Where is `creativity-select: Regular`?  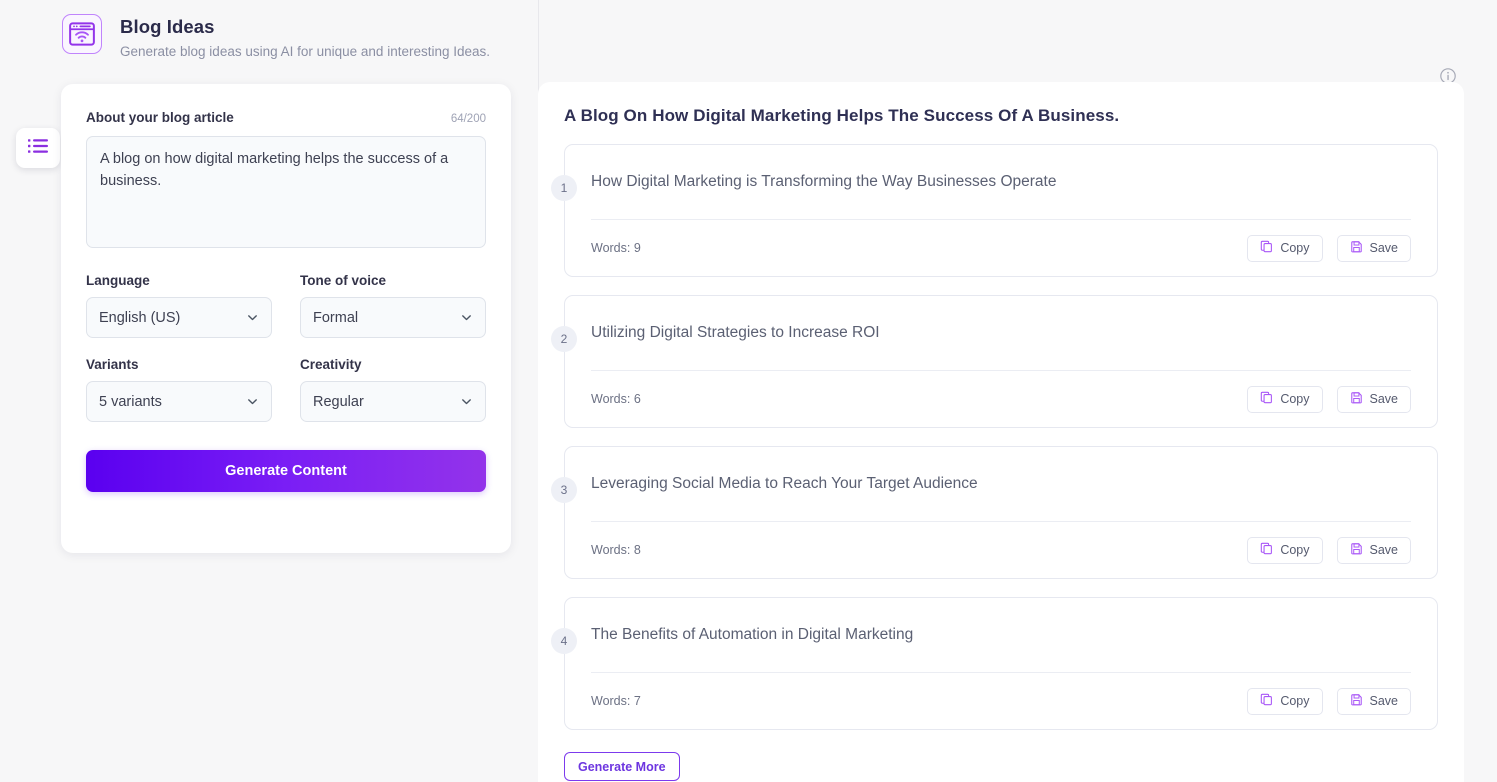 creativity-select: Regular is located at coordinates (393, 401).